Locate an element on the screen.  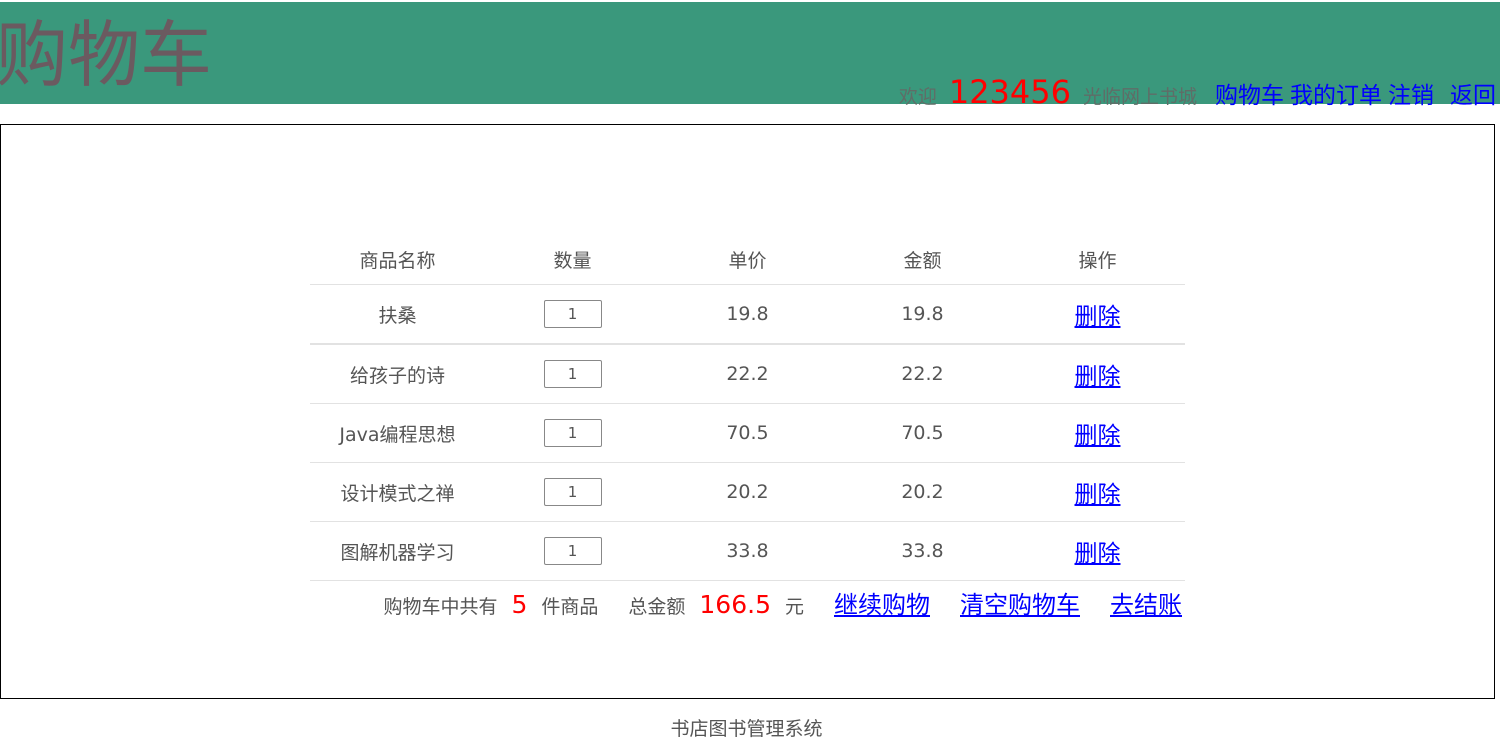
item-price: 70.5 is located at coordinates (747, 433).